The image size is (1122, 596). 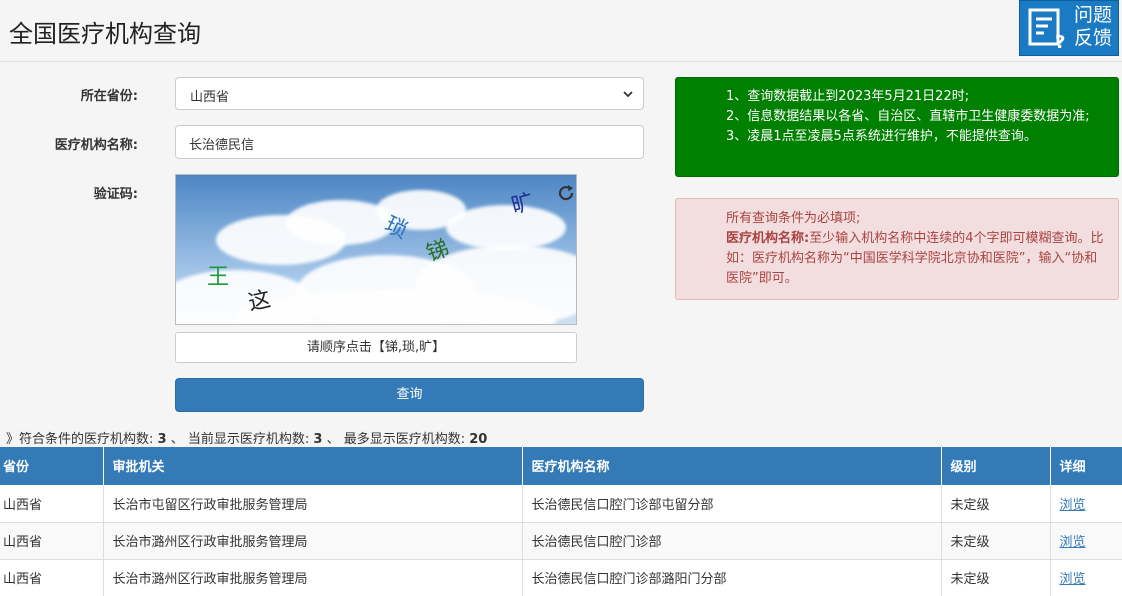 I want to click on summary-prefix: 》符合条件的医疗机构数:, so click(x=80, y=439).